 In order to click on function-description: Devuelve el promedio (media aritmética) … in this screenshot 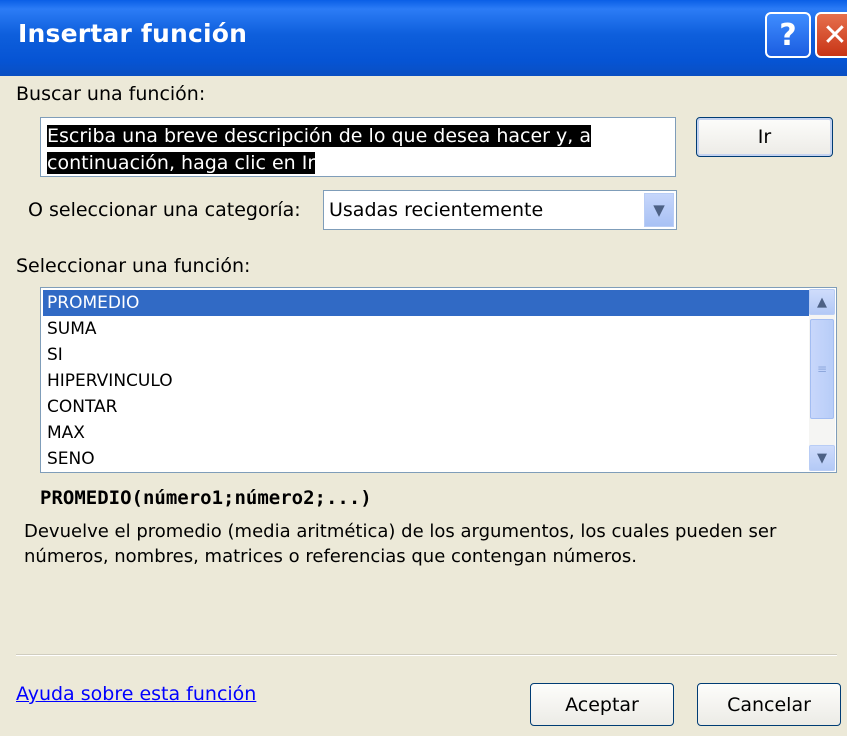, I will do `click(400, 544)`.